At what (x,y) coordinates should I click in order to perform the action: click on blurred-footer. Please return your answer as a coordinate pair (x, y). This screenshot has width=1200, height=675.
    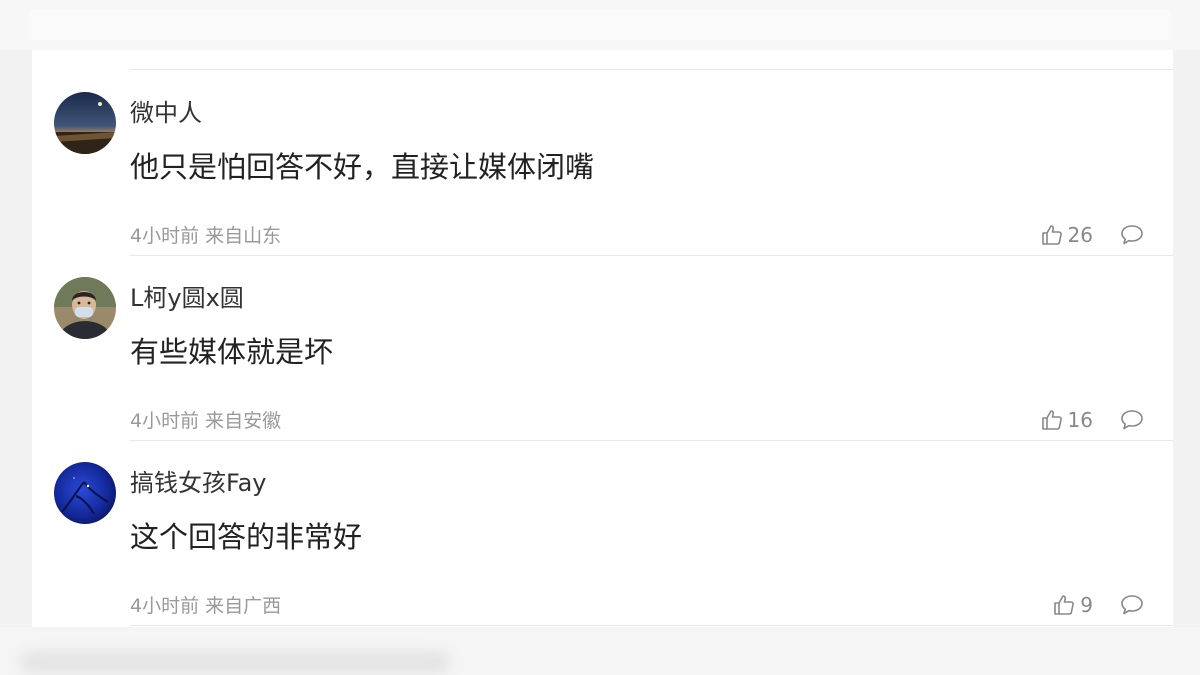
    Looking at the image, I should click on (235, 662).